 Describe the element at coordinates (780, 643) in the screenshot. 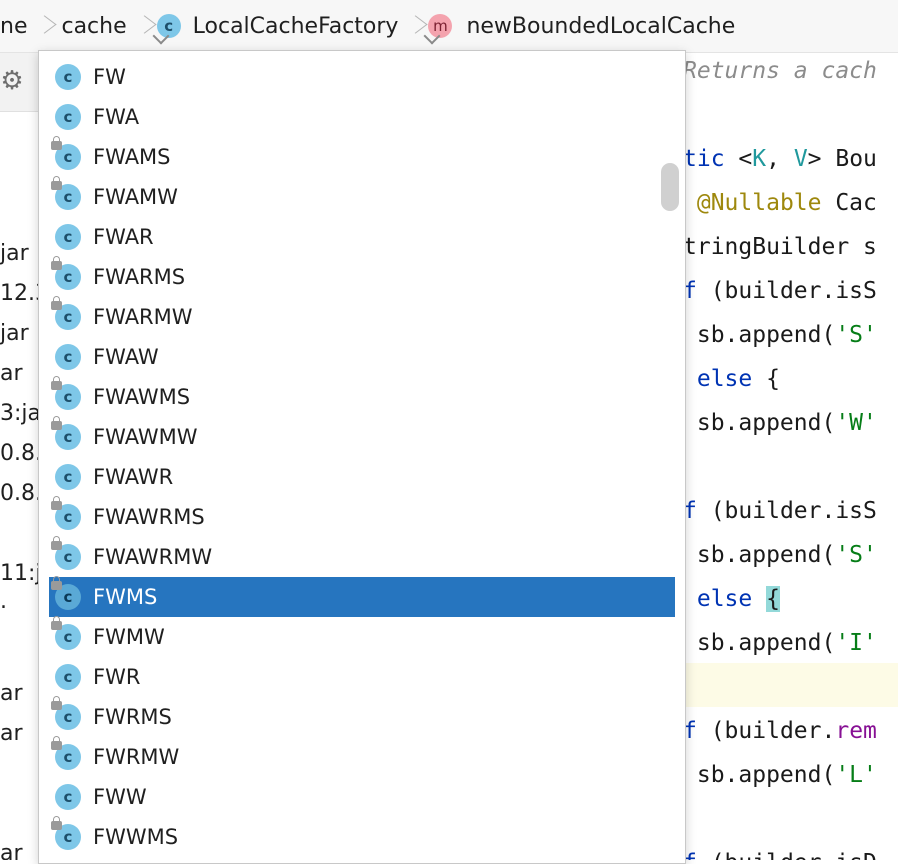

I see `code-line: sb.append('I'` at that location.